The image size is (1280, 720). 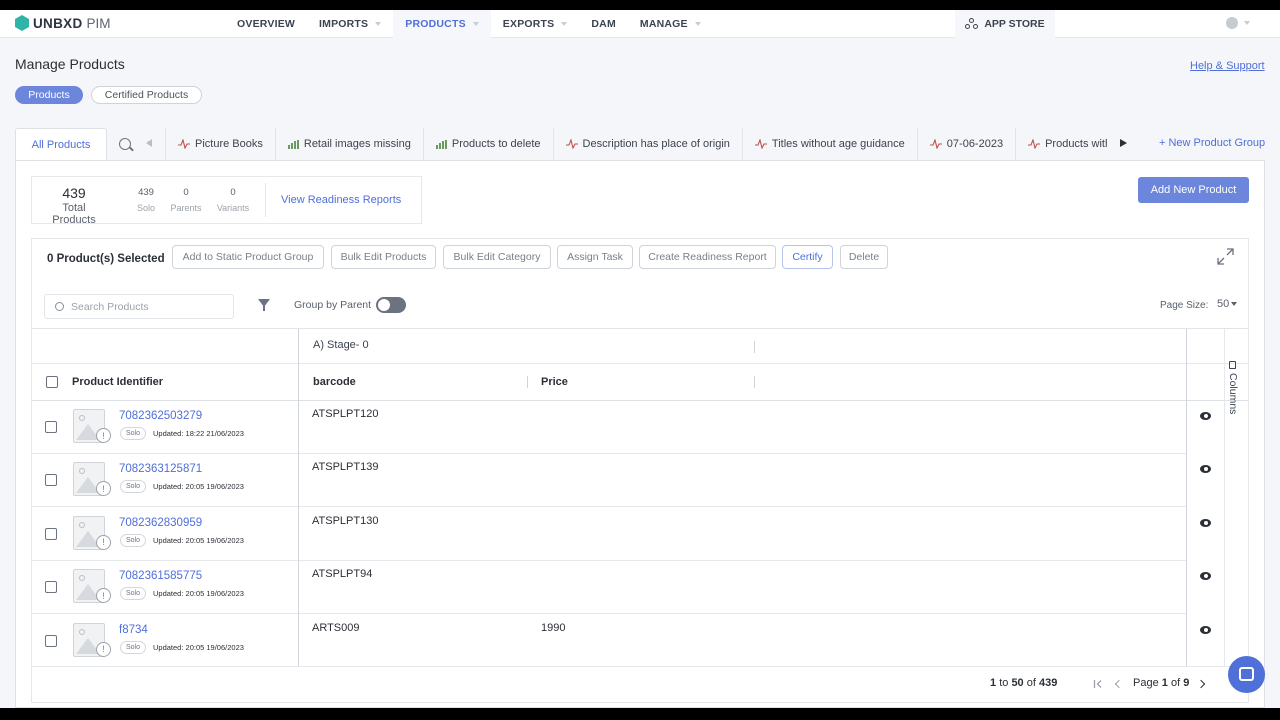 What do you see at coordinates (345, 414) in the screenshot?
I see `barcode-cell: ATSPLPT120` at bounding box center [345, 414].